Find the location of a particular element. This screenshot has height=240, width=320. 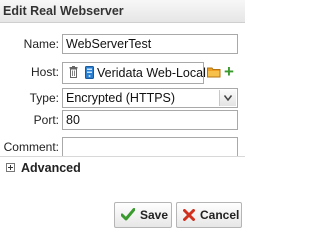

advanced-label: Advanced is located at coordinates (51, 168).